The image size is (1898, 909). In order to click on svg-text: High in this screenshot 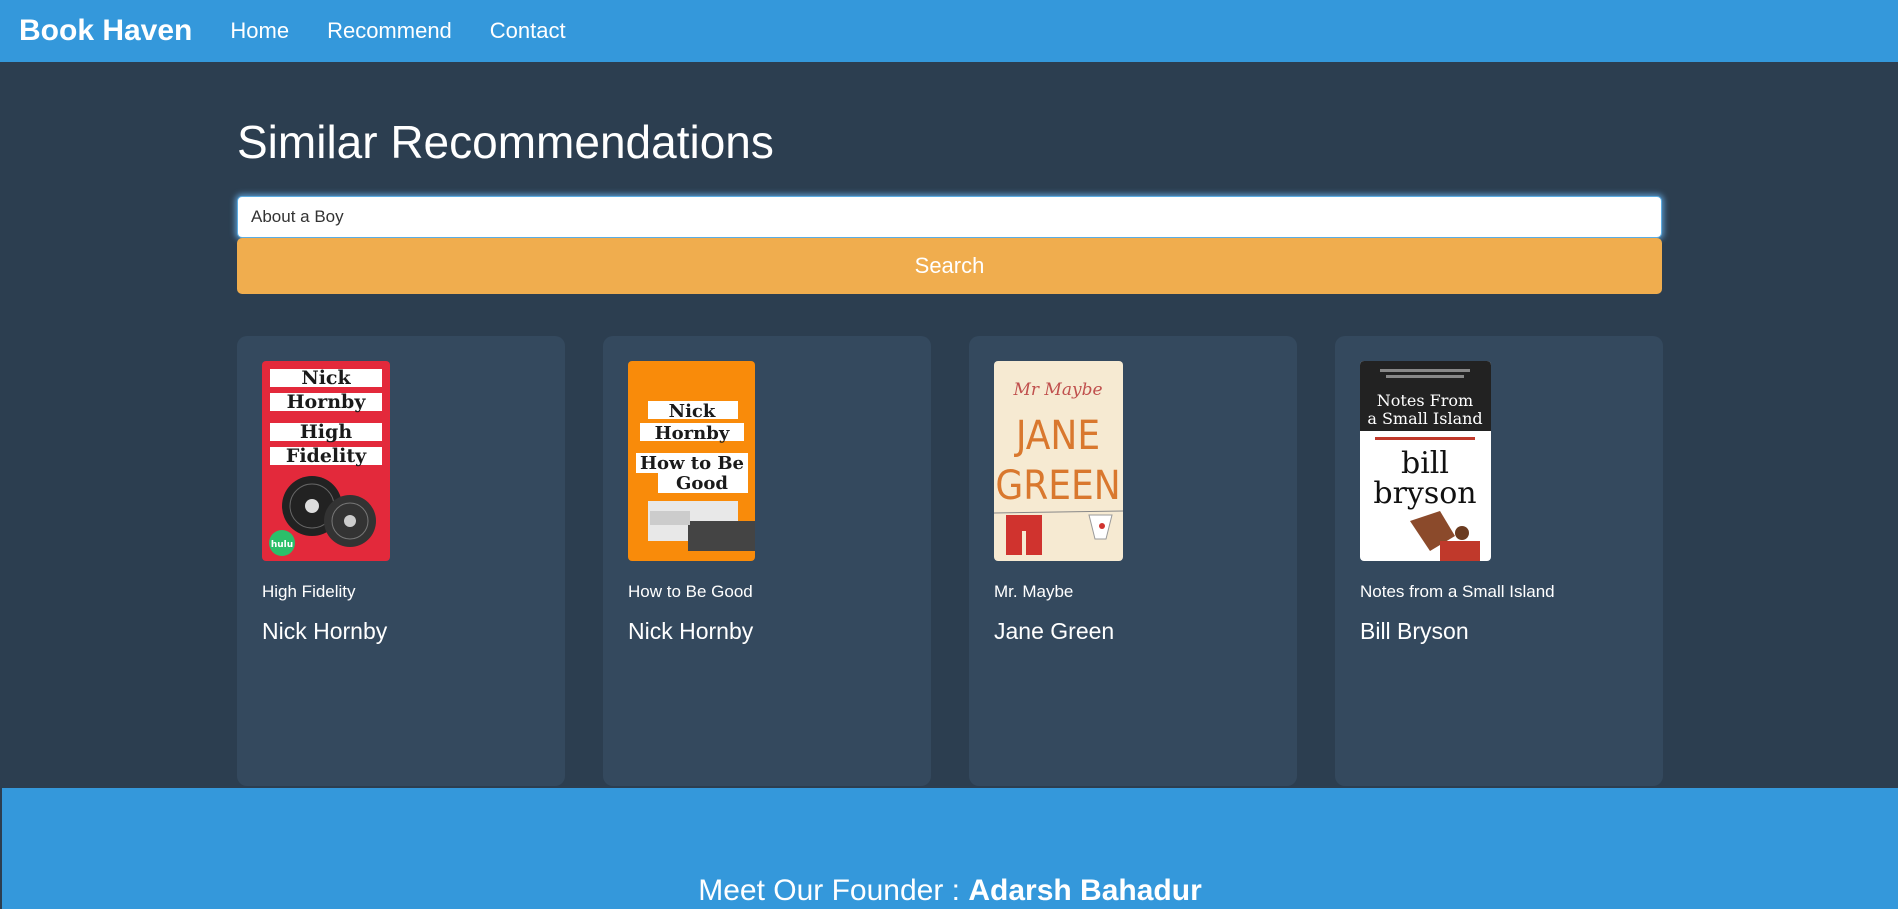, I will do `click(326, 432)`.